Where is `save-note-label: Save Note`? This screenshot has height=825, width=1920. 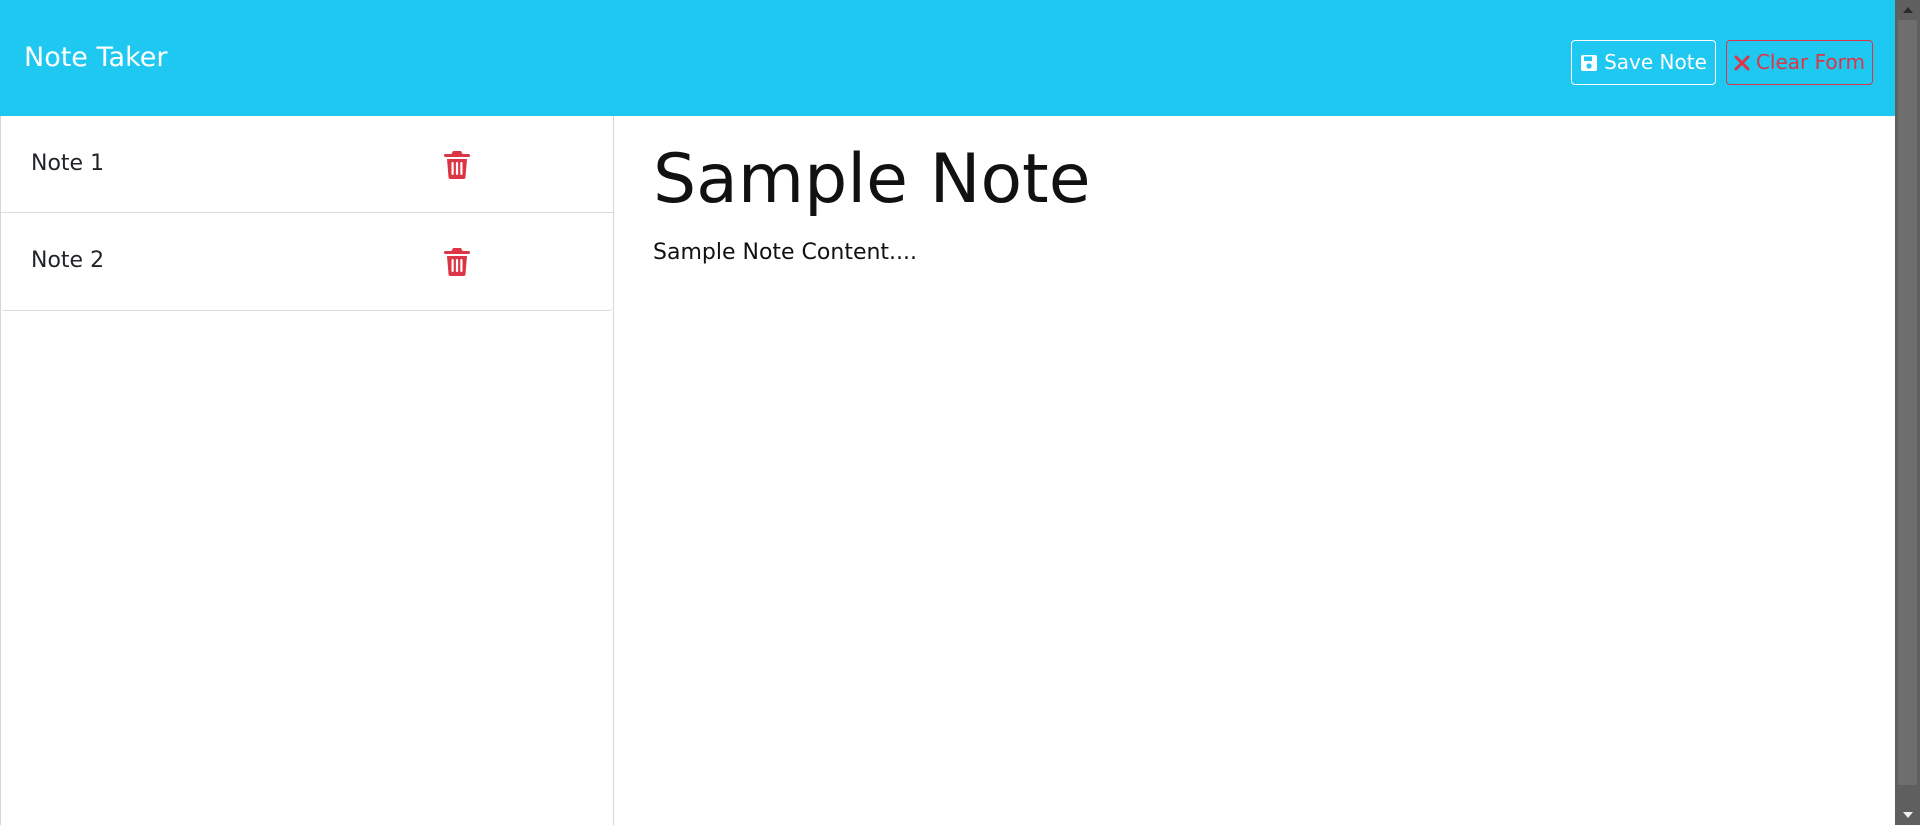
save-note-label: Save Note is located at coordinates (1655, 62).